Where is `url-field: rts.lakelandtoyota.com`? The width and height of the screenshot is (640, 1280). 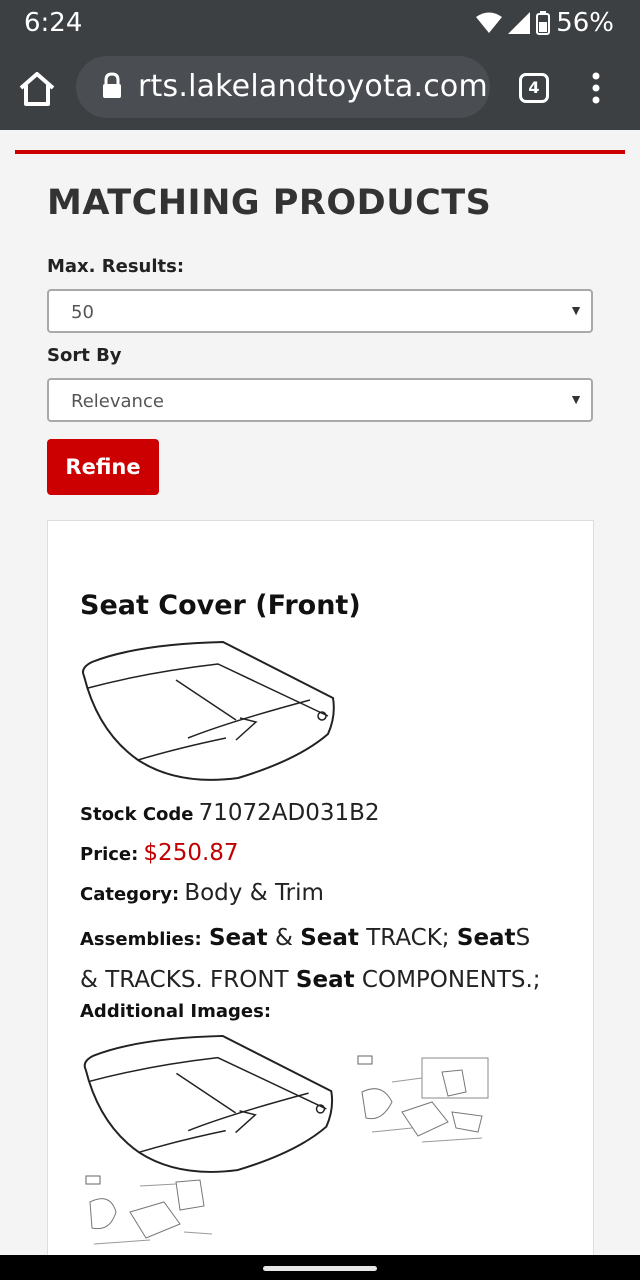
url-field: rts.lakelandtoyota.com is located at coordinates (283, 87).